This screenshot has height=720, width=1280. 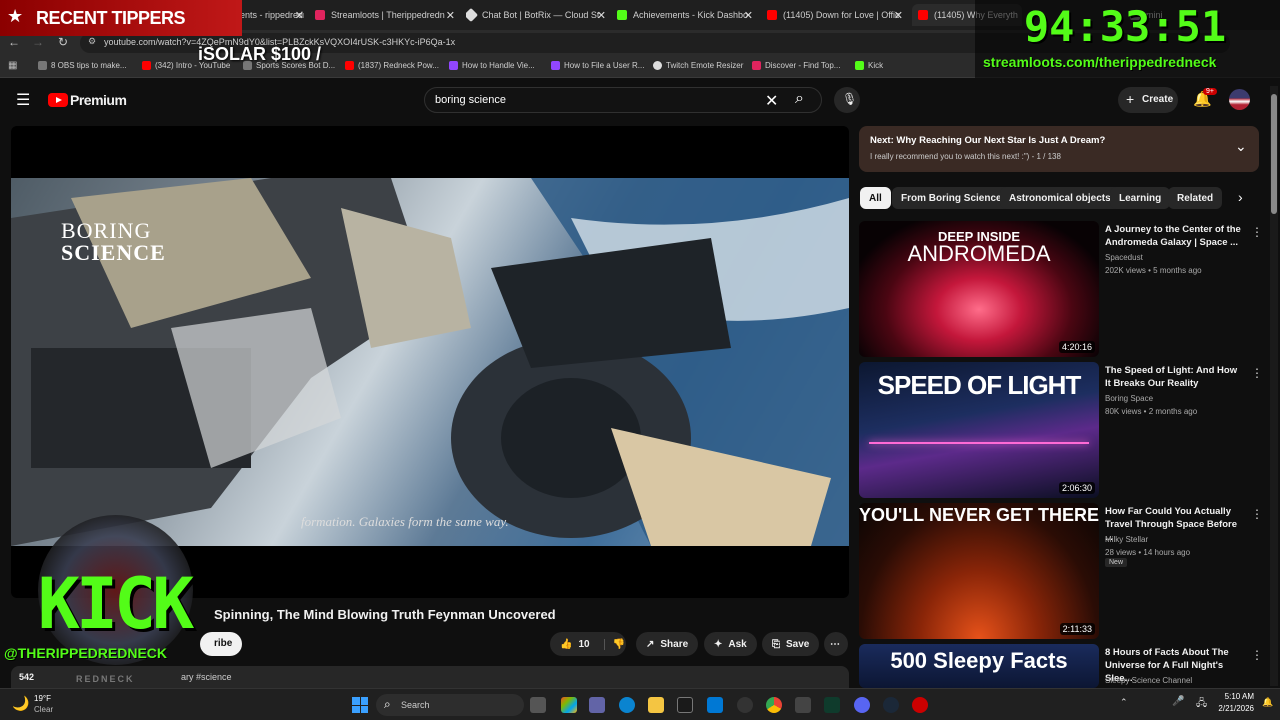 I want to click on new-badge: New, so click(x=1116, y=562).